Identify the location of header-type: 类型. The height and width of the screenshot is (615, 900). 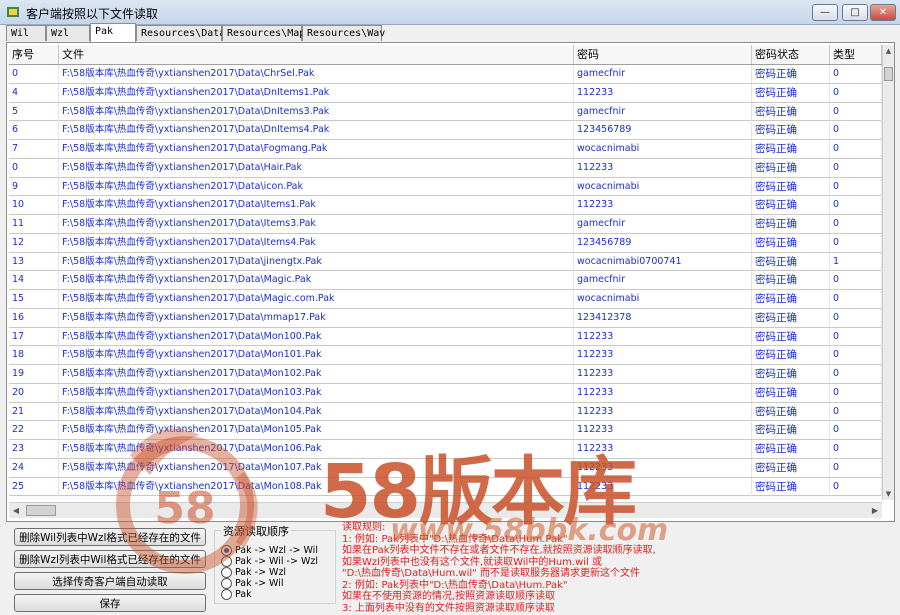
(856, 54).